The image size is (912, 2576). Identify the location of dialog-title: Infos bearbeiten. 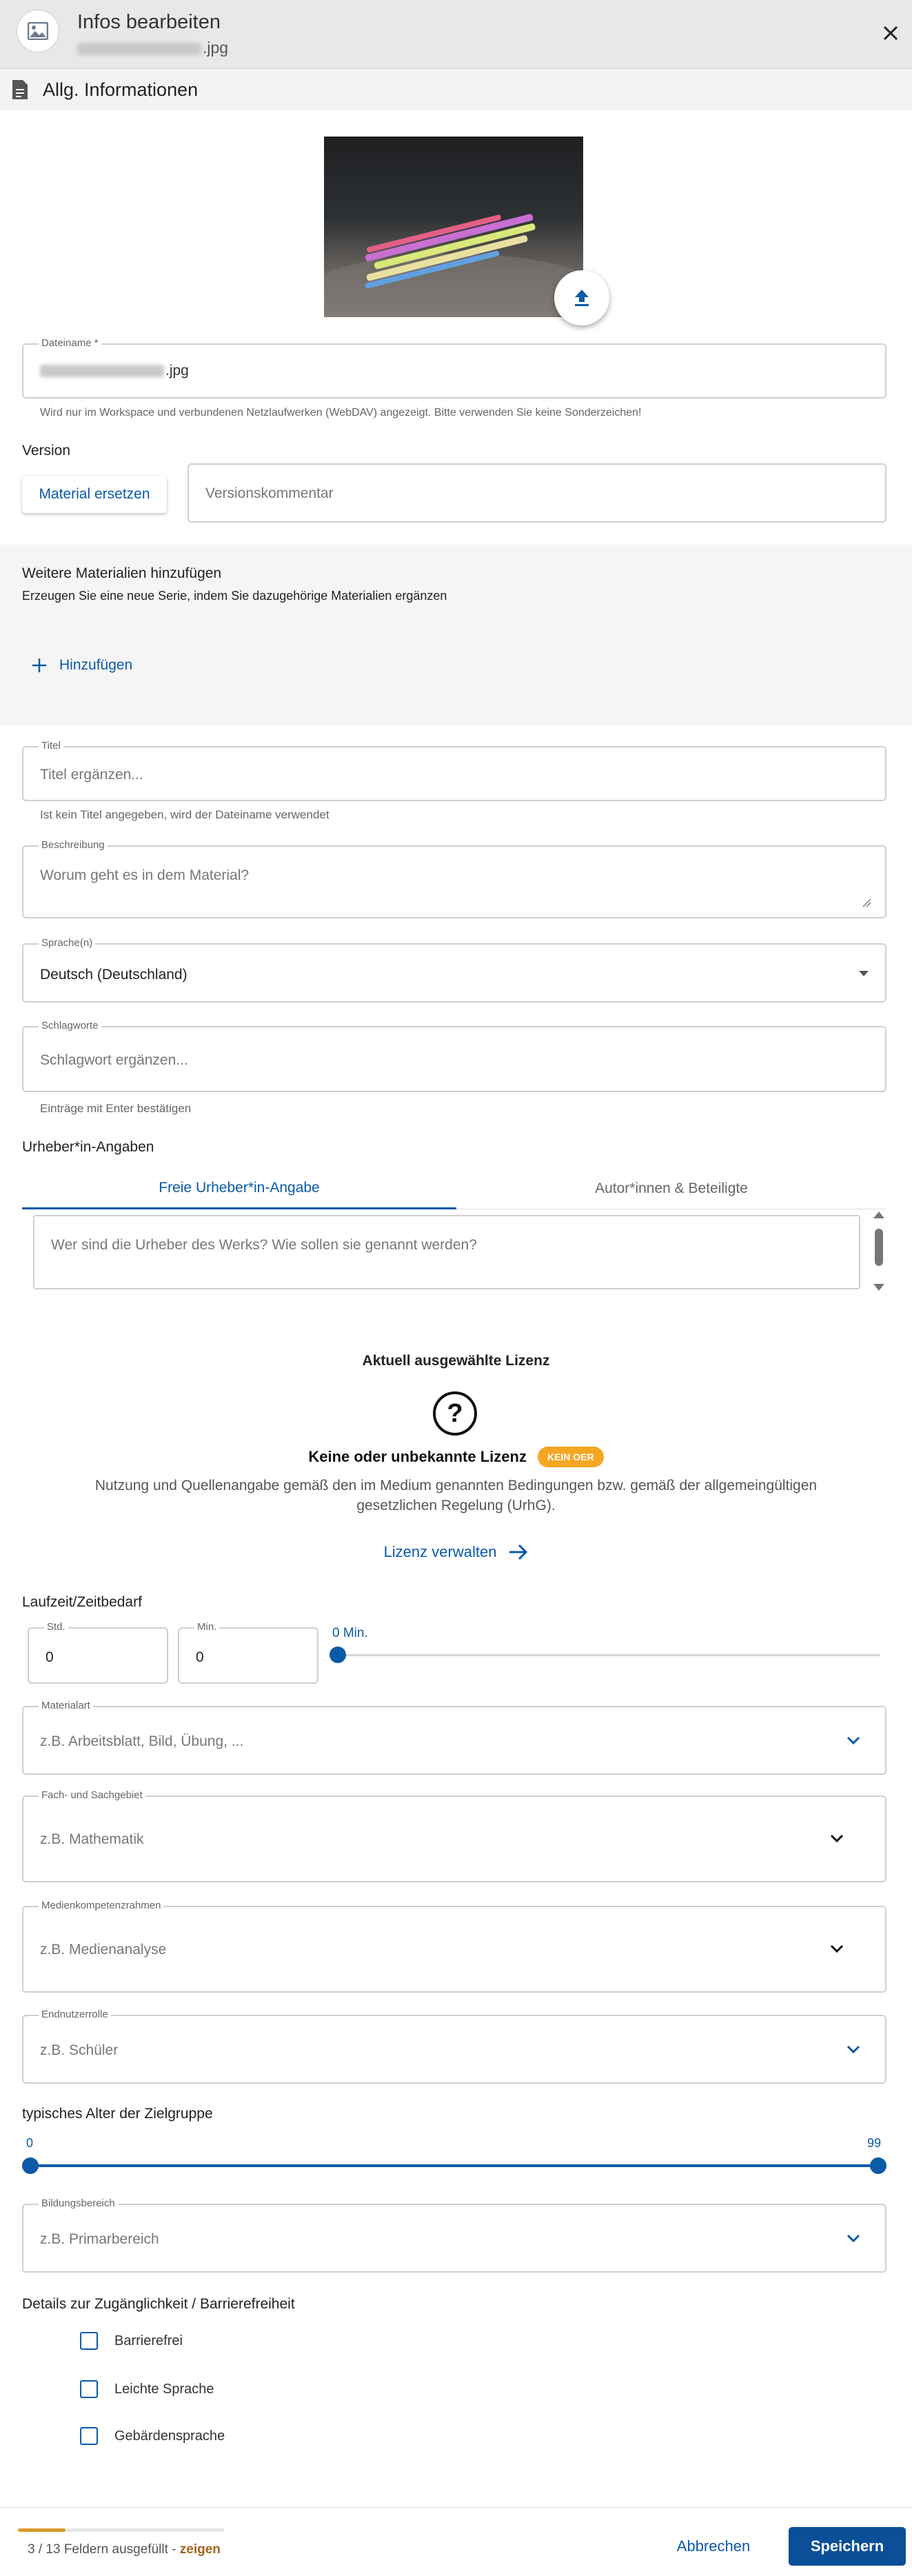
(149, 22).